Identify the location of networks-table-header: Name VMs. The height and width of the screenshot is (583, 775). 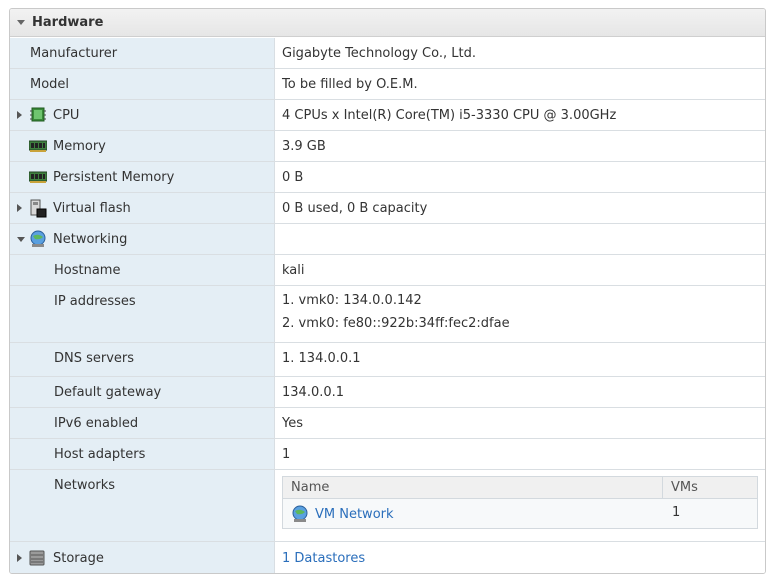
(520, 488).